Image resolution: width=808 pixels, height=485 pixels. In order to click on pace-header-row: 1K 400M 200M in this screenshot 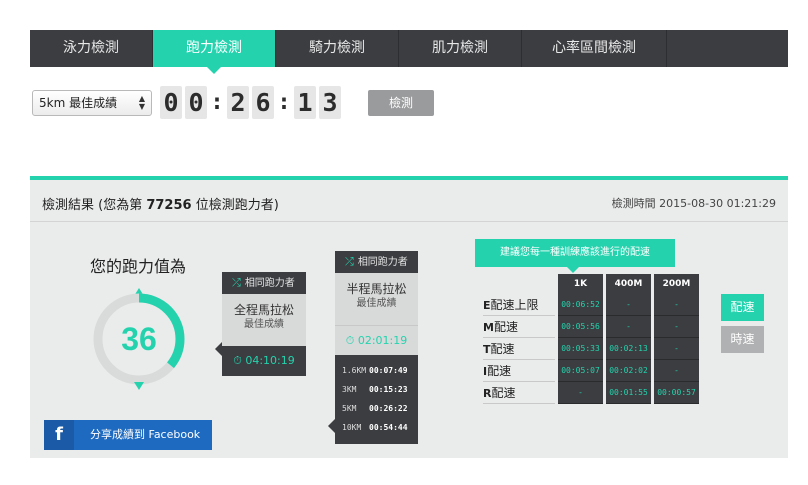, I will do `click(591, 284)`.